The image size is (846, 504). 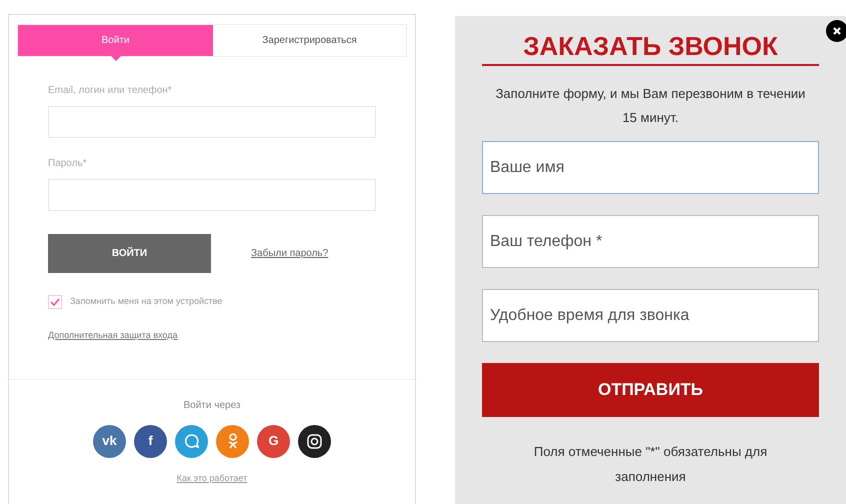 What do you see at coordinates (650, 315) in the screenshot?
I see `input-field: Удобное время для звонка` at bounding box center [650, 315].